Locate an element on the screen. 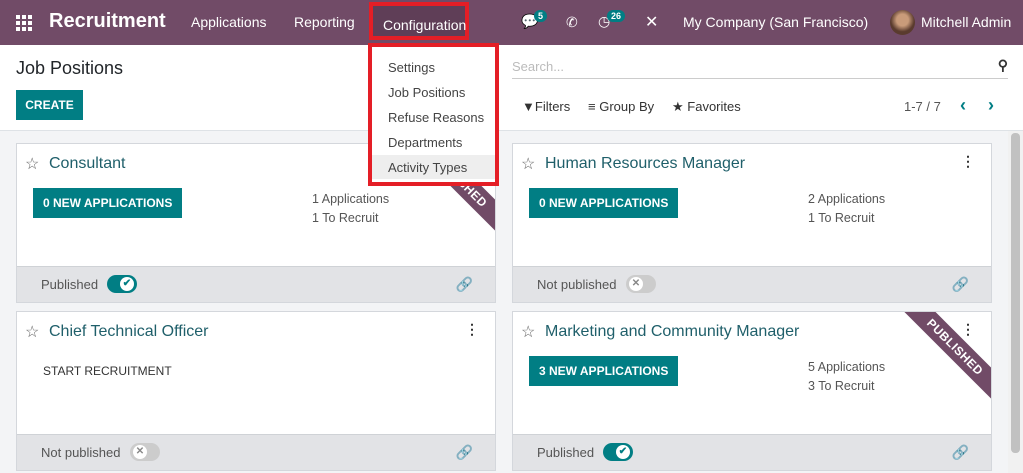 The height and width of the screenshot is (473, 1023). list-icon: ≡ is located at coordinates (594, 106).